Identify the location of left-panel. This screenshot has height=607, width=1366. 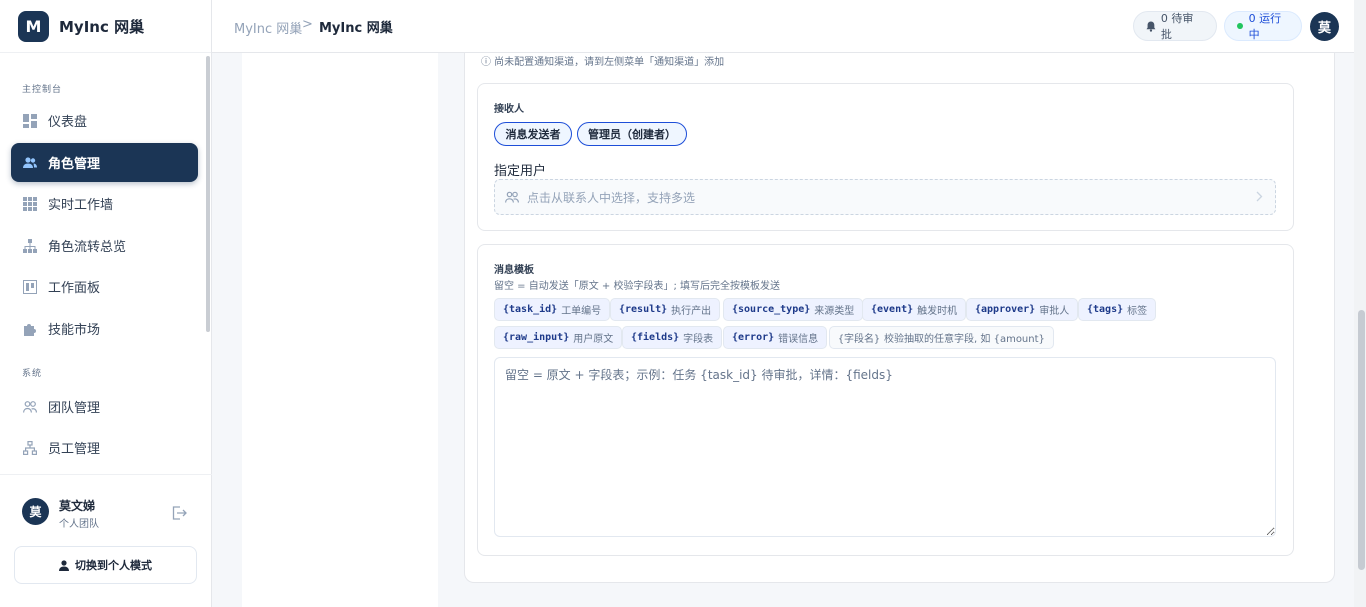
(340, 330).